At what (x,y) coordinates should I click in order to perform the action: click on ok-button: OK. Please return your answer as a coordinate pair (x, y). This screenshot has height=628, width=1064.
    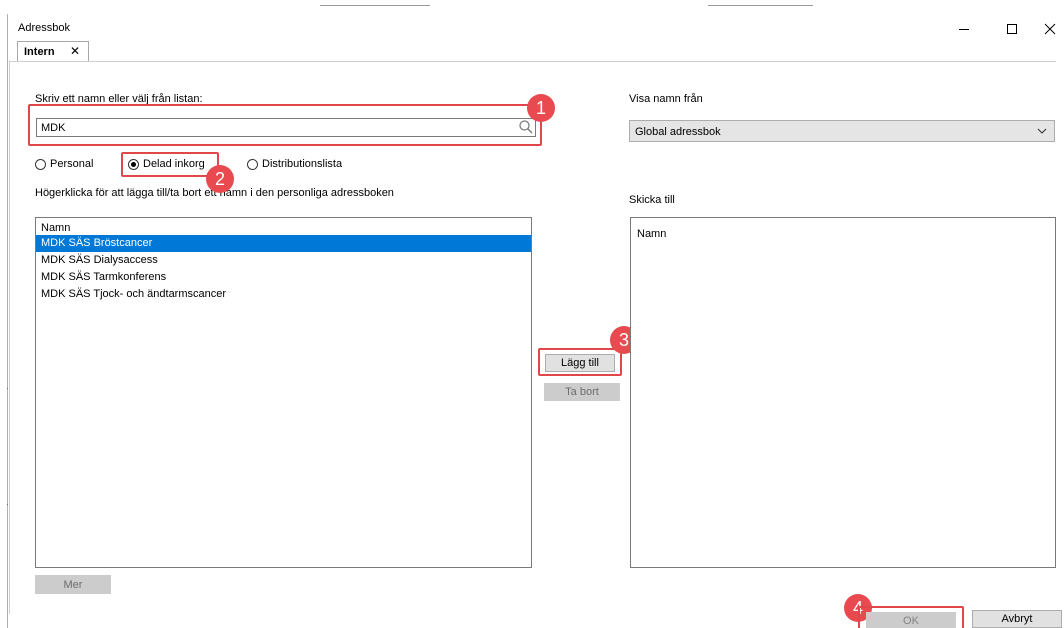
    Looking at the image, I should click on (911, 620).